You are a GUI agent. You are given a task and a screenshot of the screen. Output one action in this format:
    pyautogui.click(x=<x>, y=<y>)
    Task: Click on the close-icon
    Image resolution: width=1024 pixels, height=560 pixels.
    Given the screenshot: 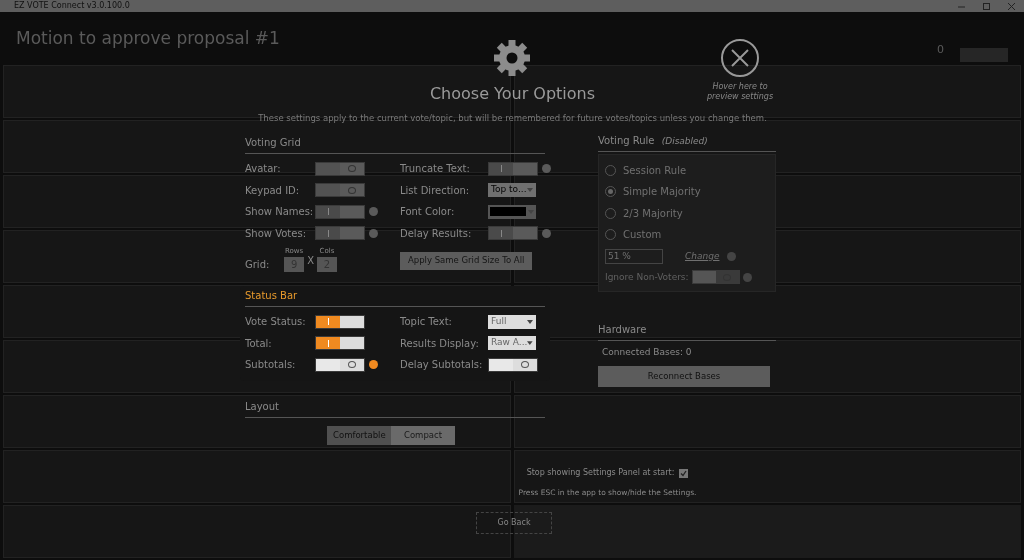 What is the action you would take?
    pyautogui.click(x=740, y=58)
    